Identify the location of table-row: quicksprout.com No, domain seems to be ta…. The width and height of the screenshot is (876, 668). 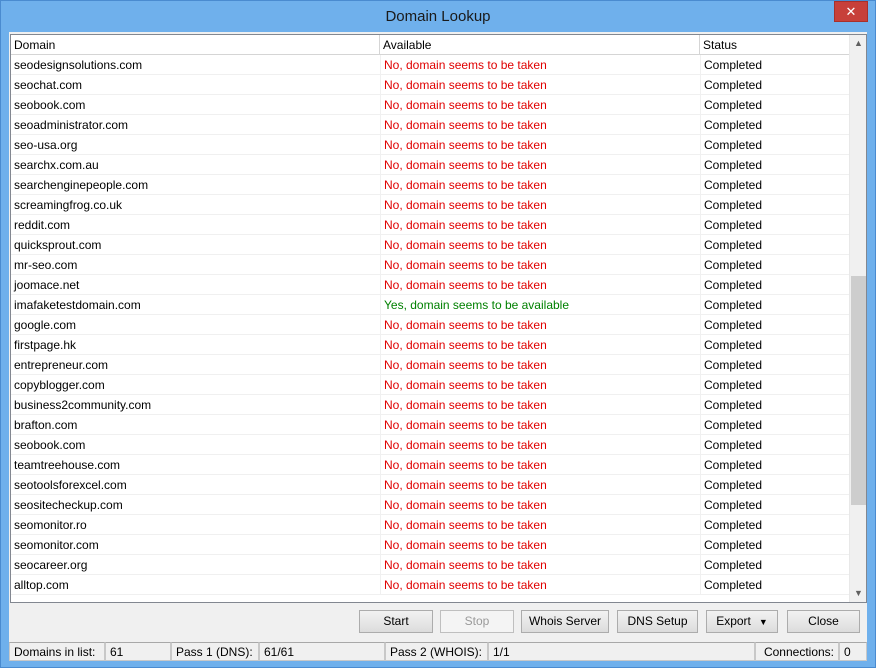
(431, 245).